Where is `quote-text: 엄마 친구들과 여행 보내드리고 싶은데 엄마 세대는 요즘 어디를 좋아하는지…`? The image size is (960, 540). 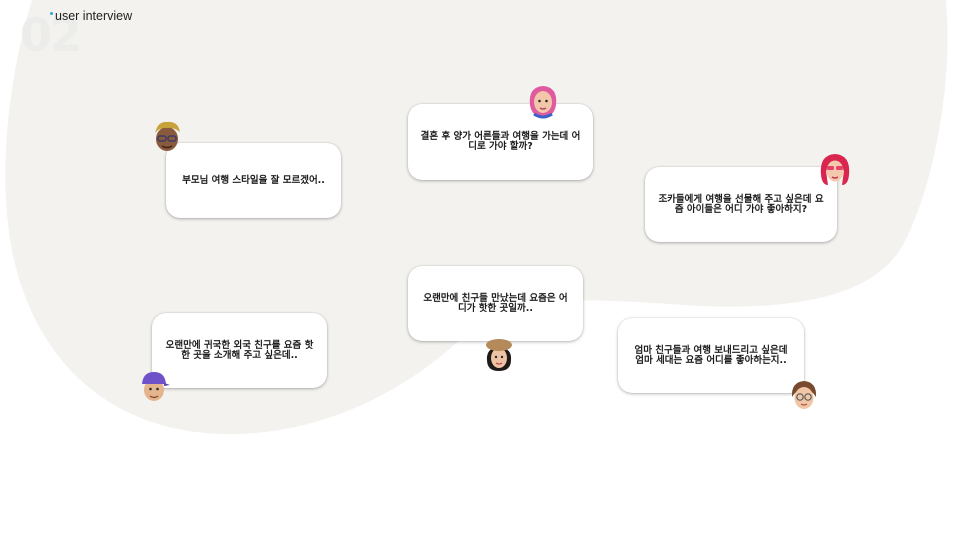 quote-text: 엄마 친구들과 여행 보내드리고 싶은데 엄마 세대는 요즘 어디를 좋아하는지… is located at coordinates (711, 355).